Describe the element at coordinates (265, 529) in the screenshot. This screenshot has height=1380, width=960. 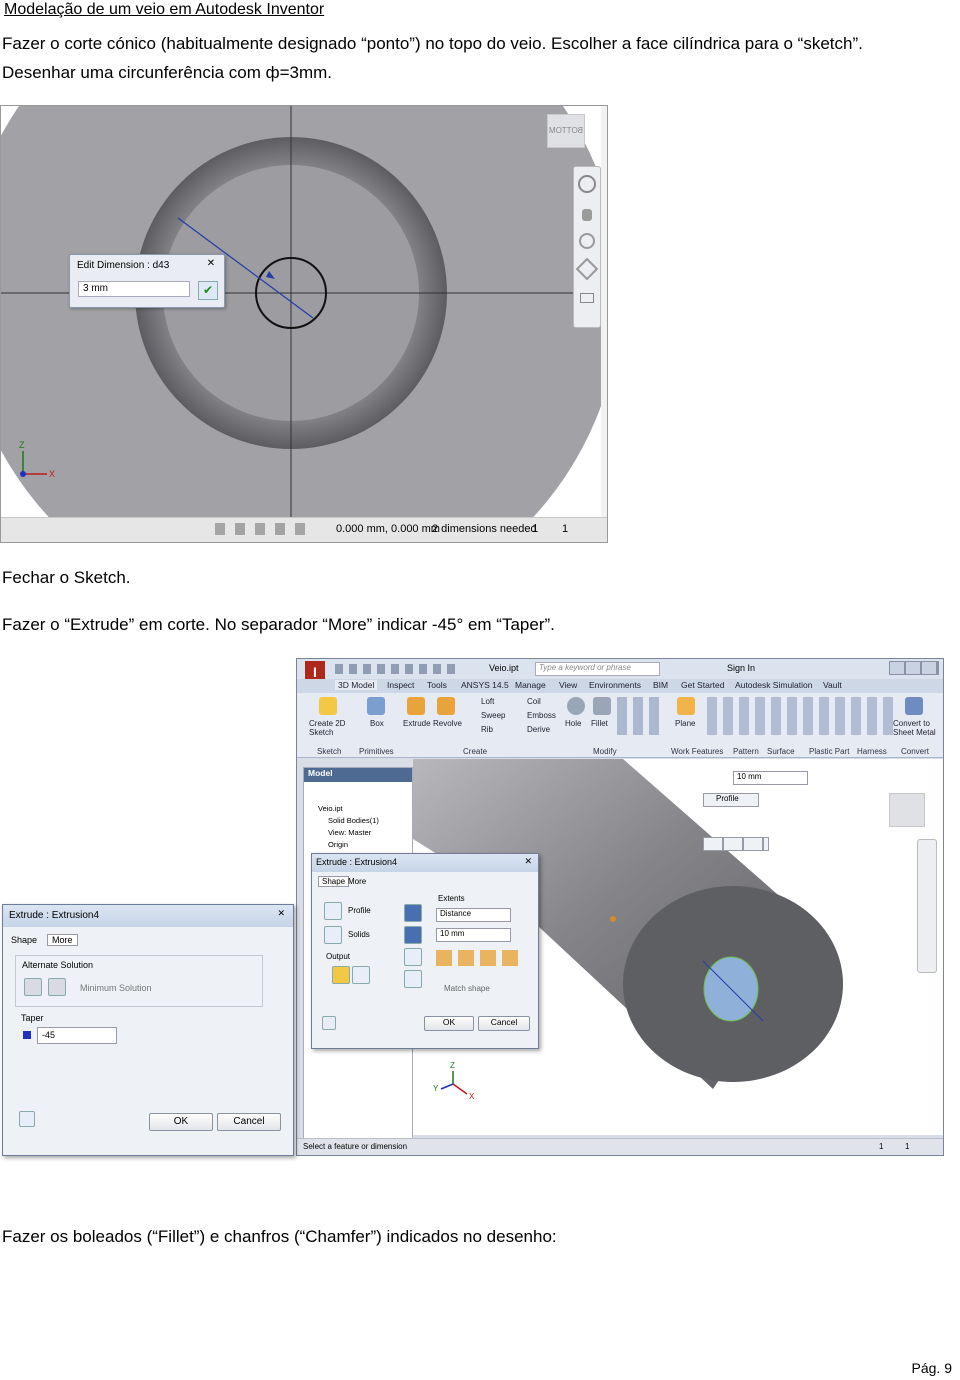
I see `sketch-tools-icons` at that location.